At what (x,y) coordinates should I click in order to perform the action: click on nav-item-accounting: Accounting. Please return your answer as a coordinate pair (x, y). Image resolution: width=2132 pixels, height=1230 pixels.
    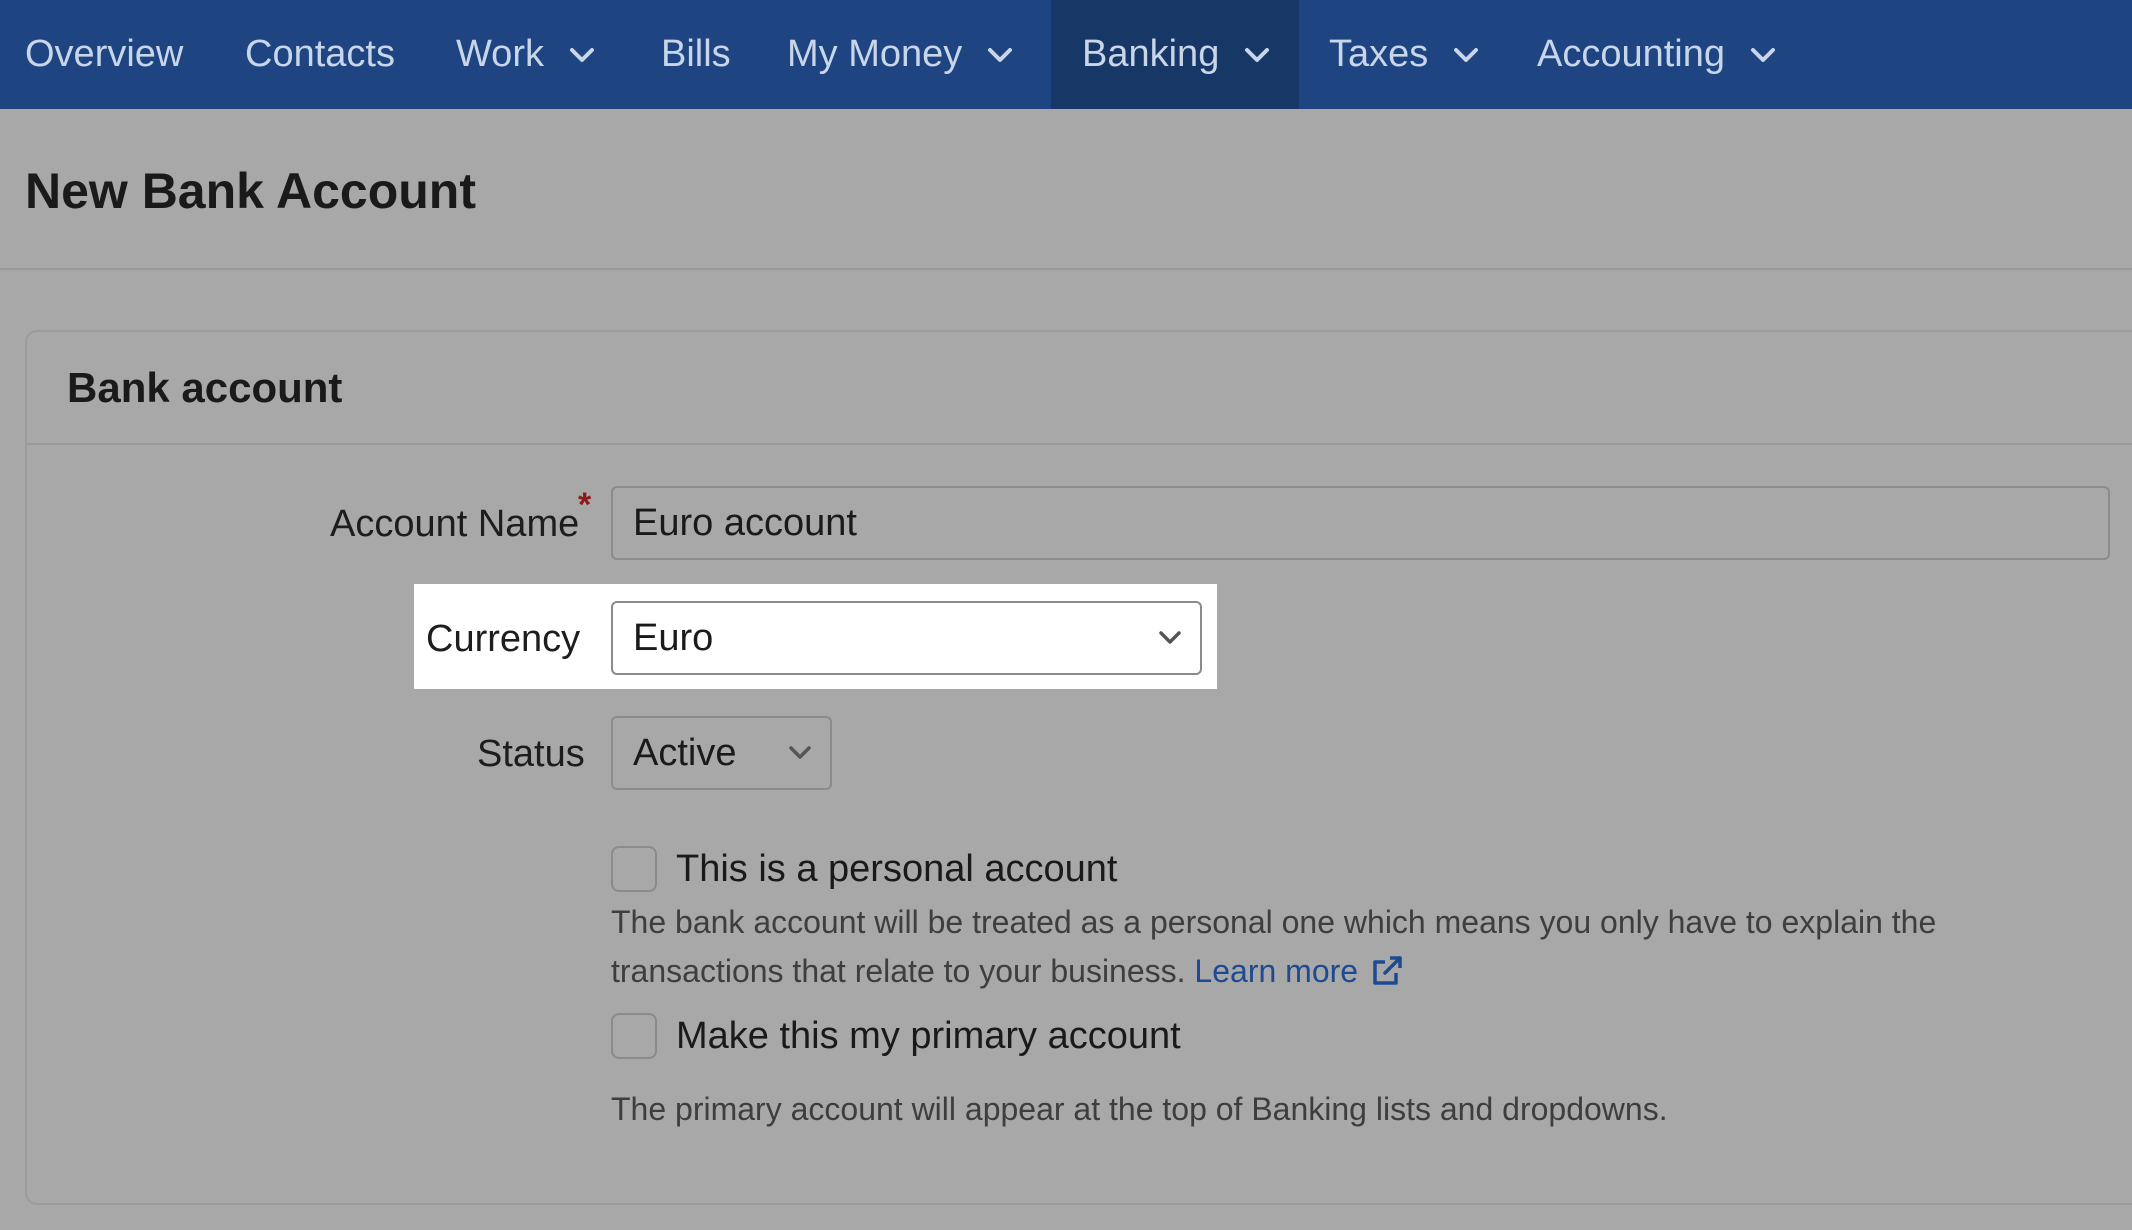
    Looking at the image, I should click on (1657, 54).